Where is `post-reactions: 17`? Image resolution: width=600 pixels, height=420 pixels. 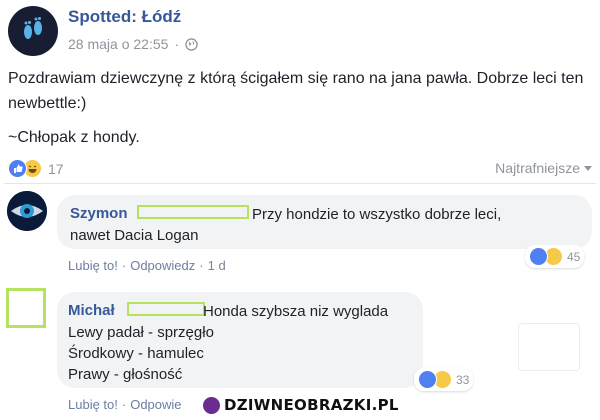 post-reactions: 17 is located at coordinates (36, 168).